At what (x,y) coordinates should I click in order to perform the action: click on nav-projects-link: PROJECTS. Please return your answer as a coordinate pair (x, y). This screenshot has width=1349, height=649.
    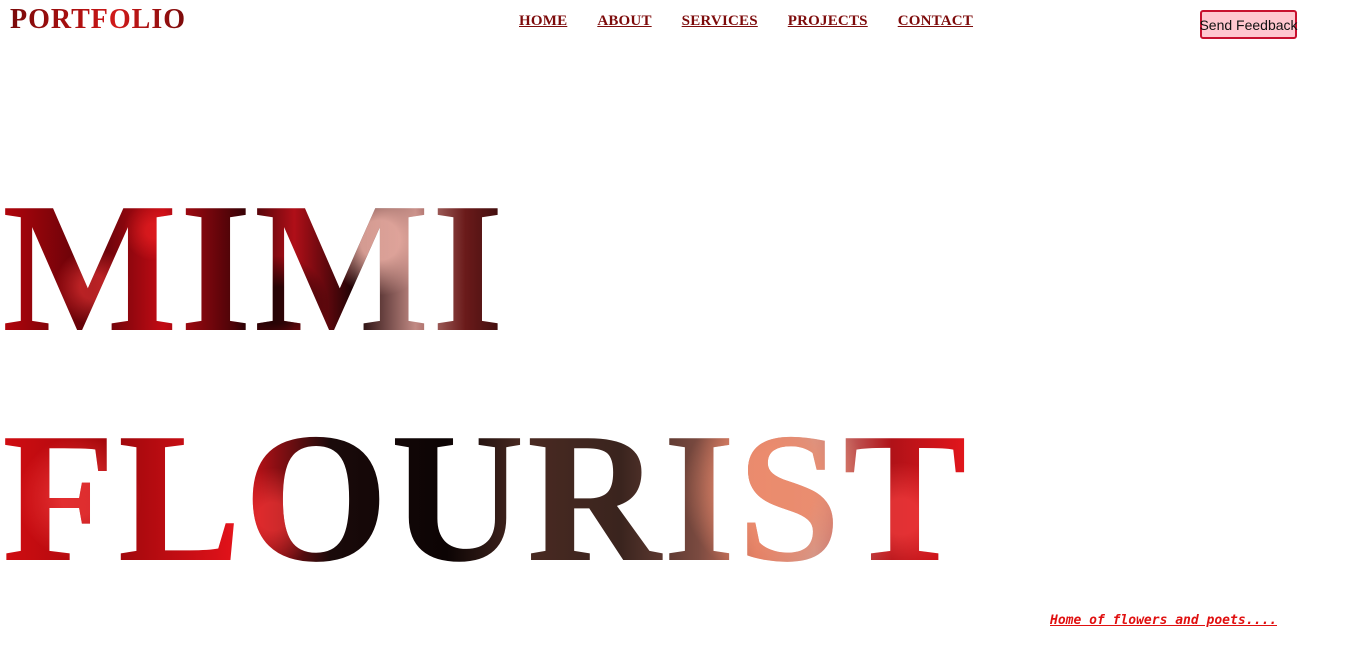
    Looking at the image, I should click on (828, 21).